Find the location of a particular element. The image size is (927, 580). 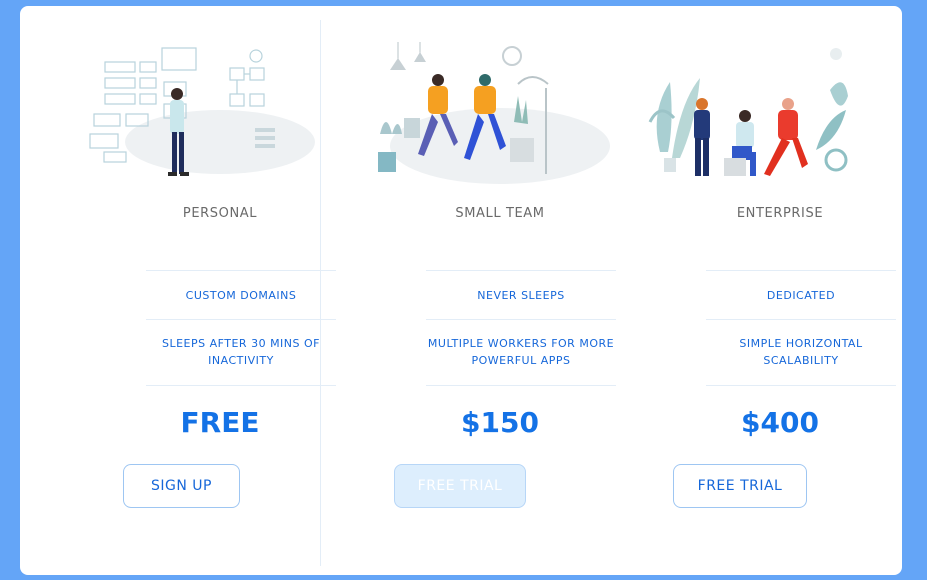

feature-item: SLEEPS AFTER 30 MINS OF INACTIVITY is located at coordinates (240, 352).